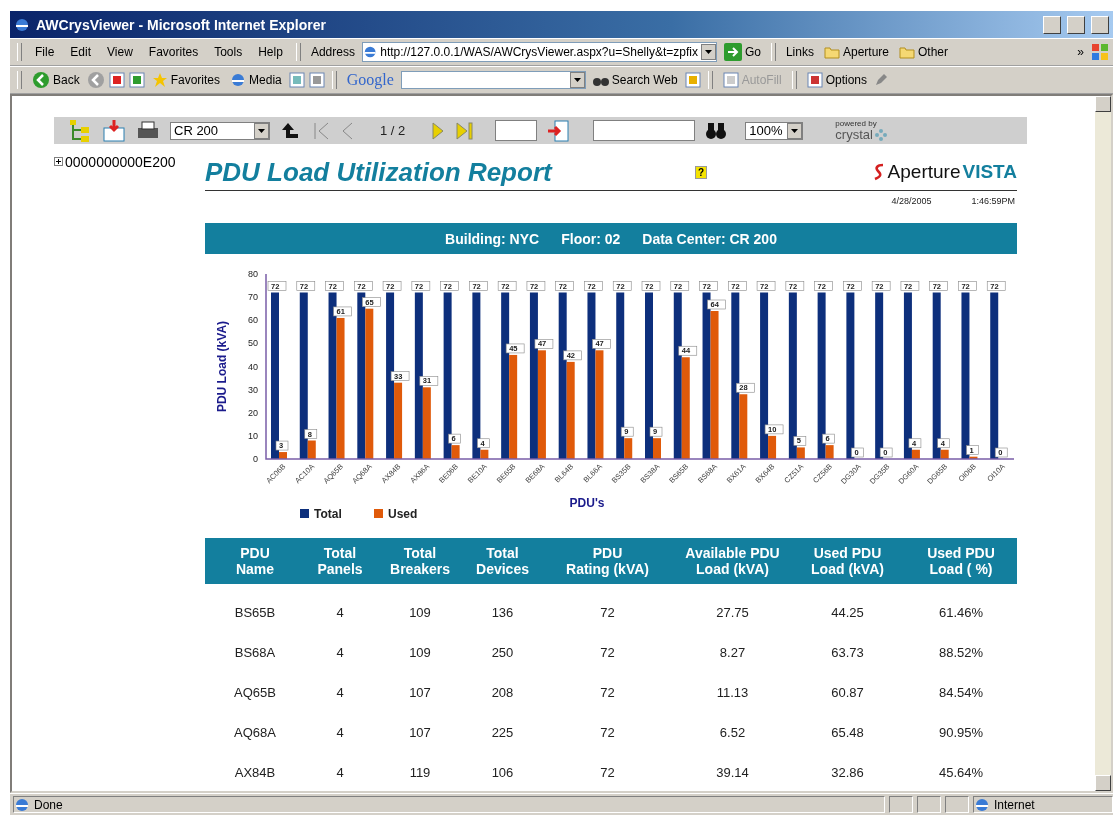  What do you see at coordinates (814, 80) in the screenshot?
I see `options-icon` at bounding box center [814, 80].